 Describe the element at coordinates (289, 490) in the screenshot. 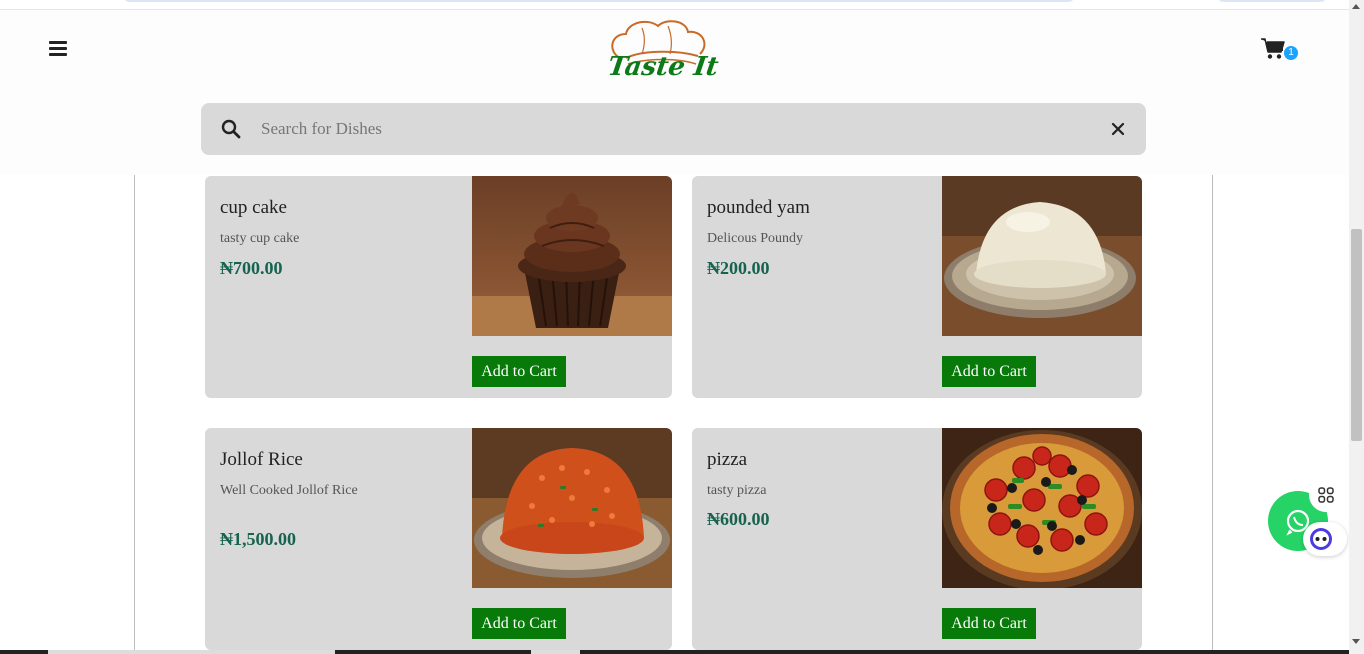

I see `product-description: Well Cooked Jollof Rice` at that location.